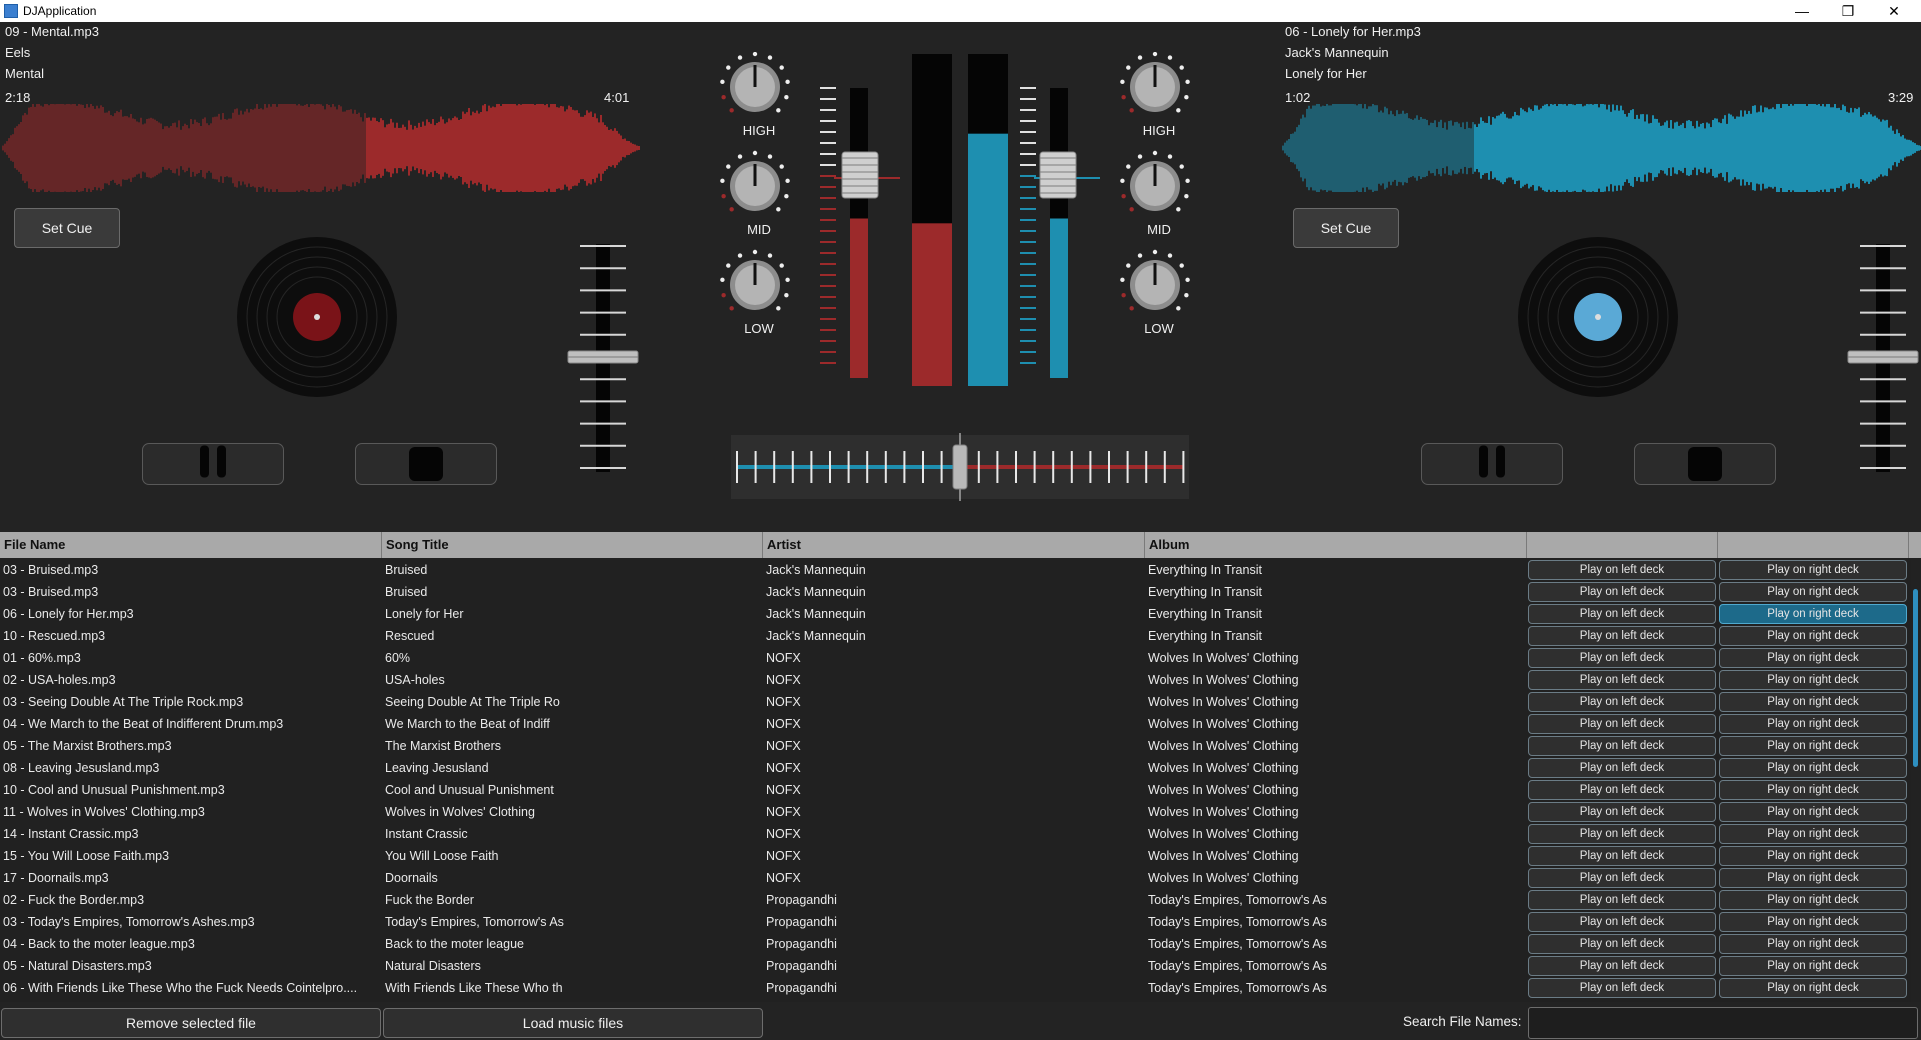 Image resolution: width=1921 pixels, height=1040 pixels. Describe the element at coordinates (960, 467) in the screenshot. I see `crossfader` at that location.